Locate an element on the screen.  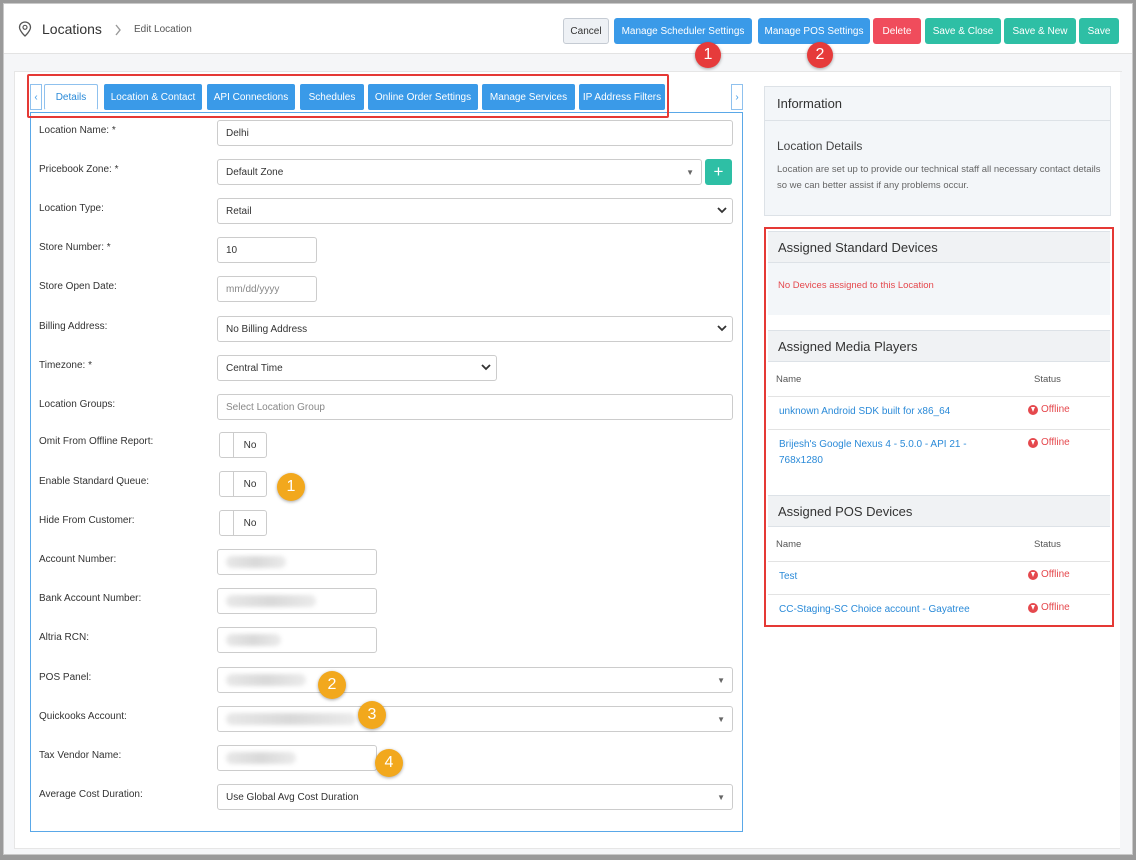
information-heading: Information is located at coordinates (937, 104).